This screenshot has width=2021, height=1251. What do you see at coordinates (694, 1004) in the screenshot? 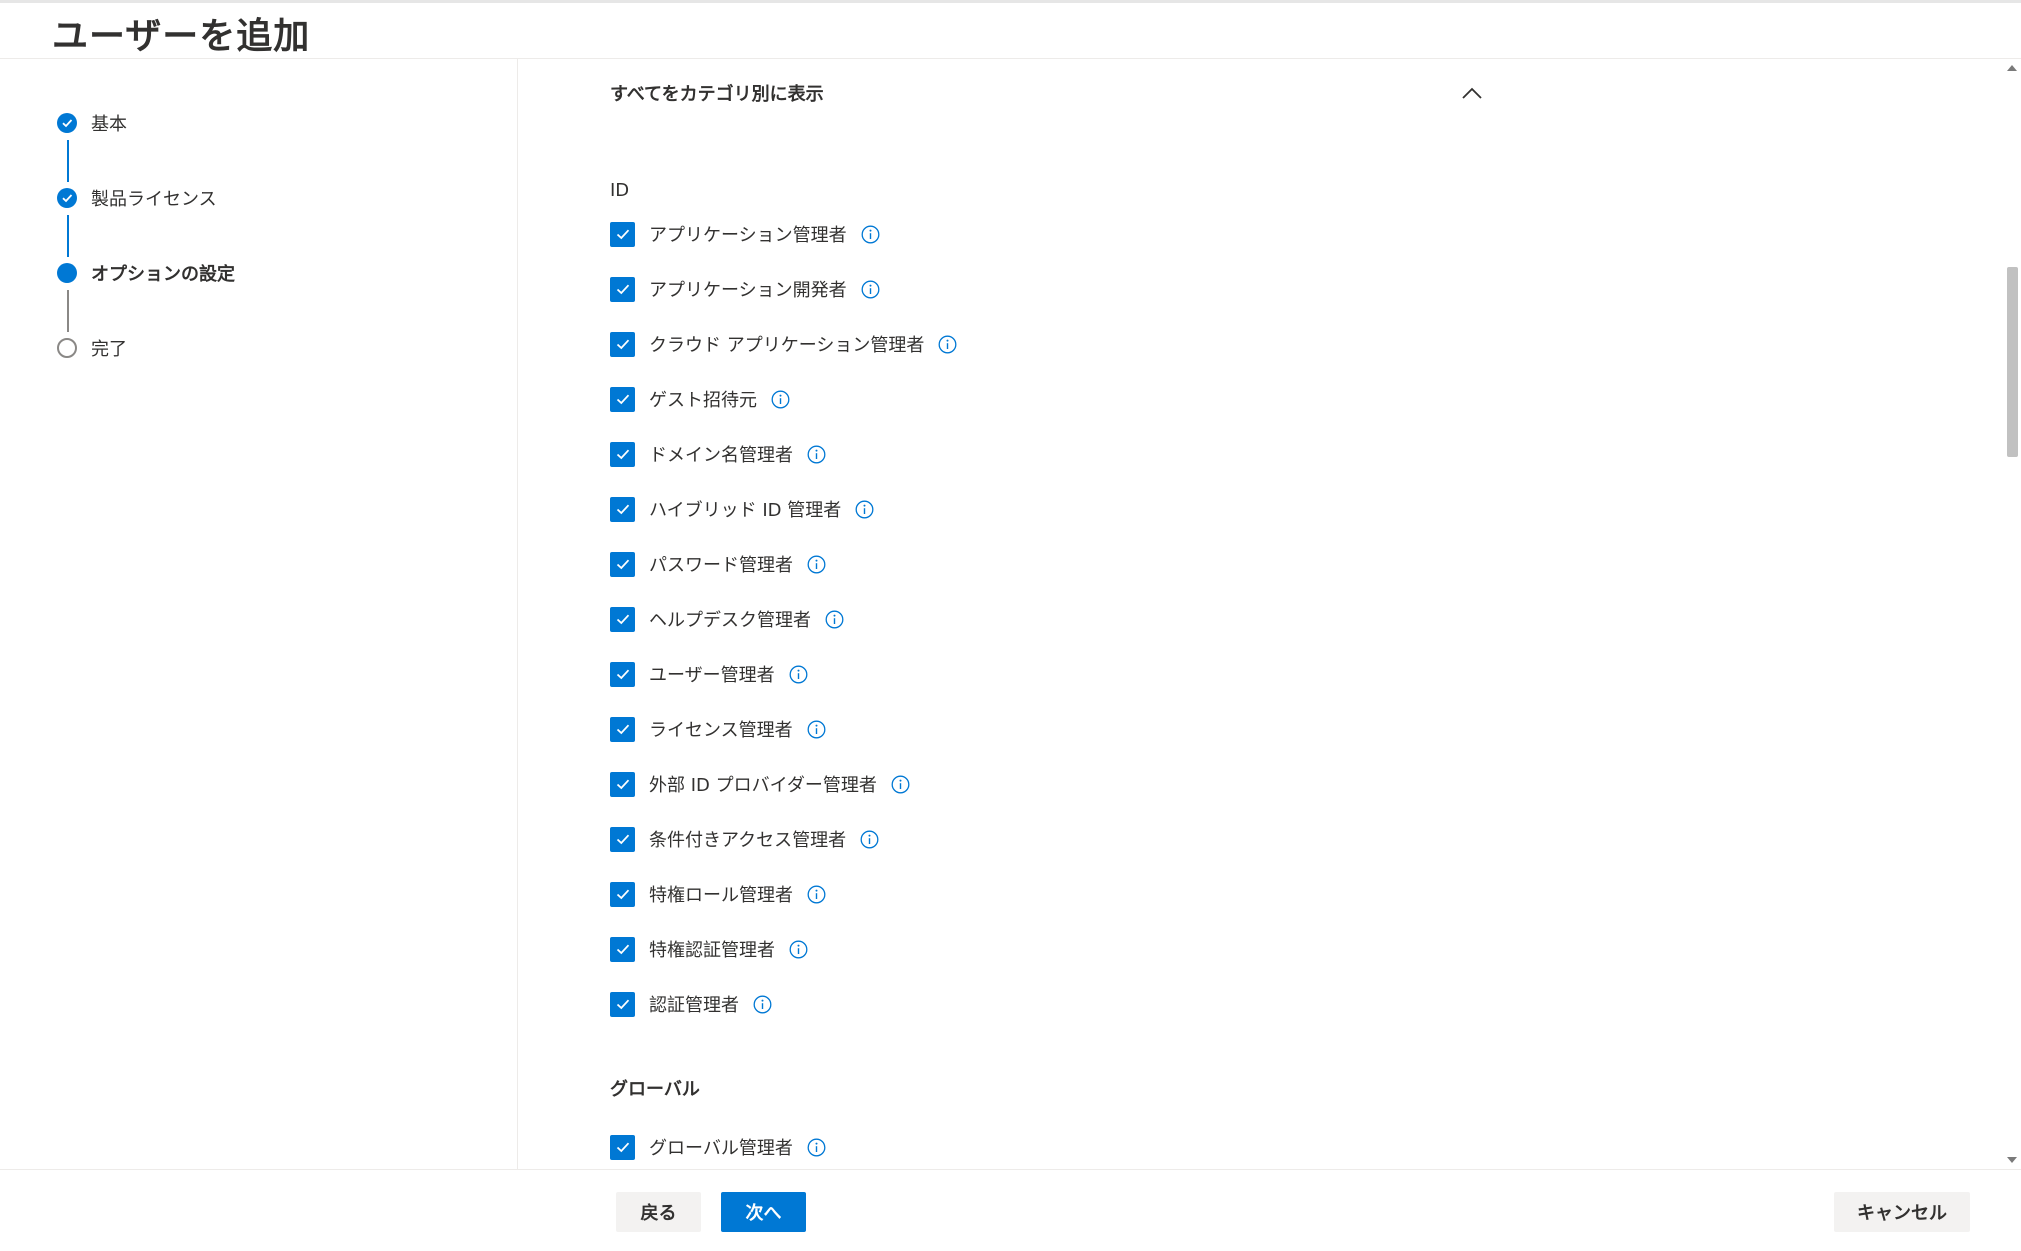
I see `role-label: 認証管理者` at bounding box center [694, 1004].